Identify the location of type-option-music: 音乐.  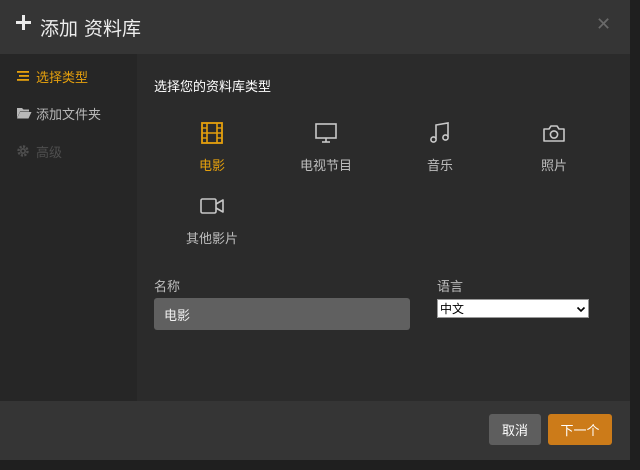
(440, 147).